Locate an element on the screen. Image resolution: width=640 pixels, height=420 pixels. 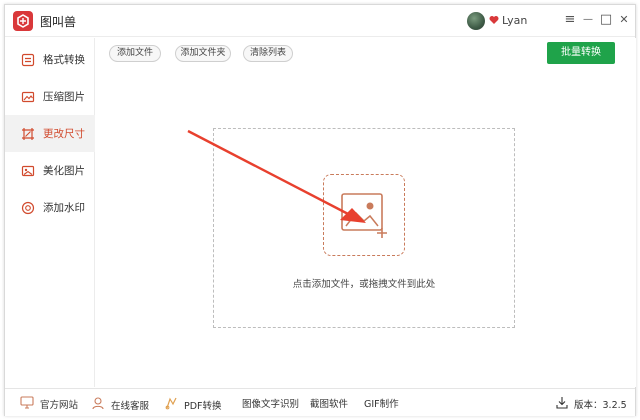
app-title: 图叫兽 is located at coordinates (58, 22).